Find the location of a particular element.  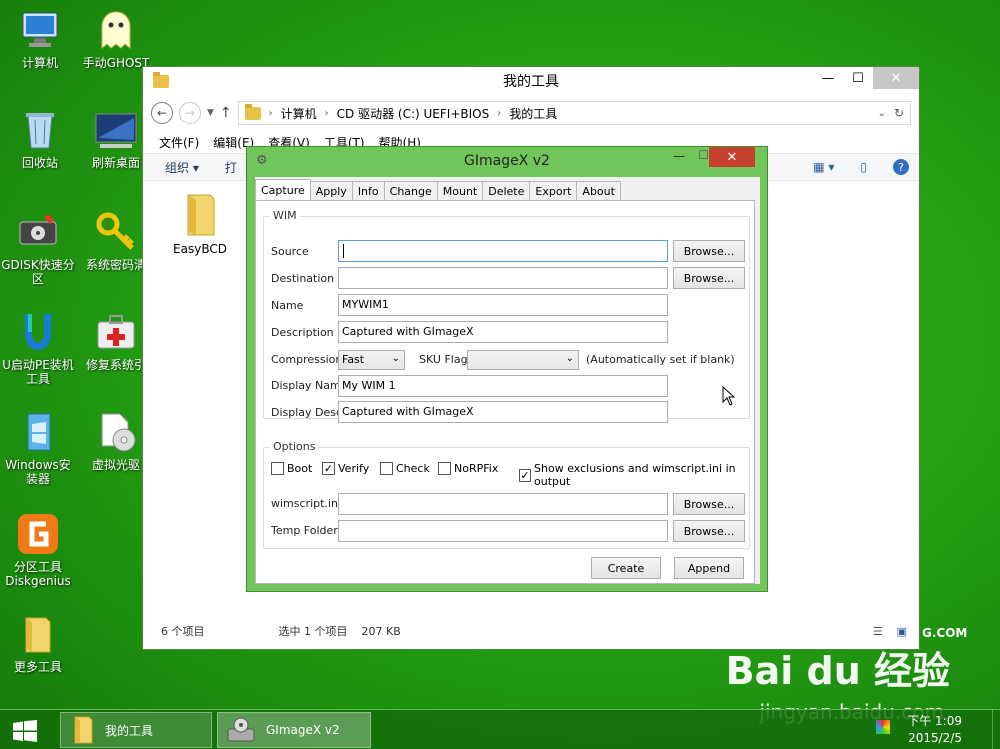

recent-dropdown-icon: ▼ is located at coordinates (210, 113).